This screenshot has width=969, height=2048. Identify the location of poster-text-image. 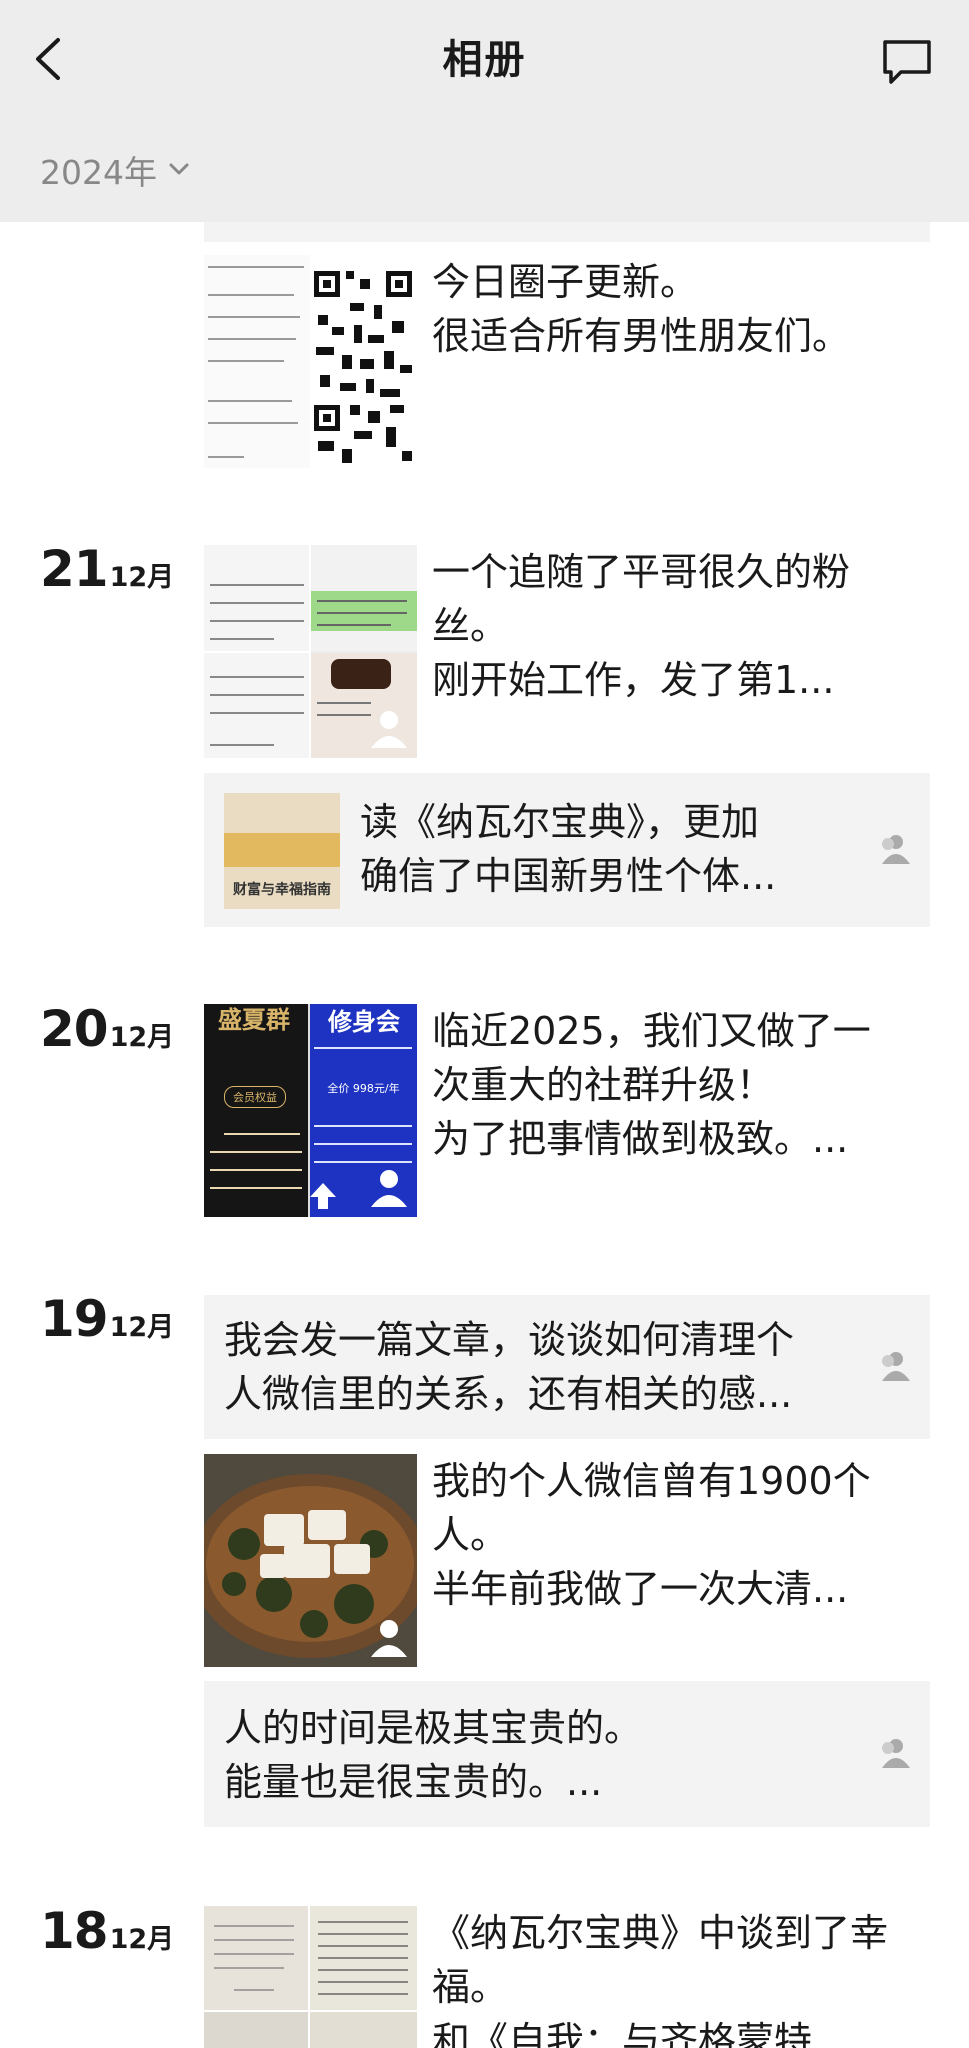
(256, 1161).